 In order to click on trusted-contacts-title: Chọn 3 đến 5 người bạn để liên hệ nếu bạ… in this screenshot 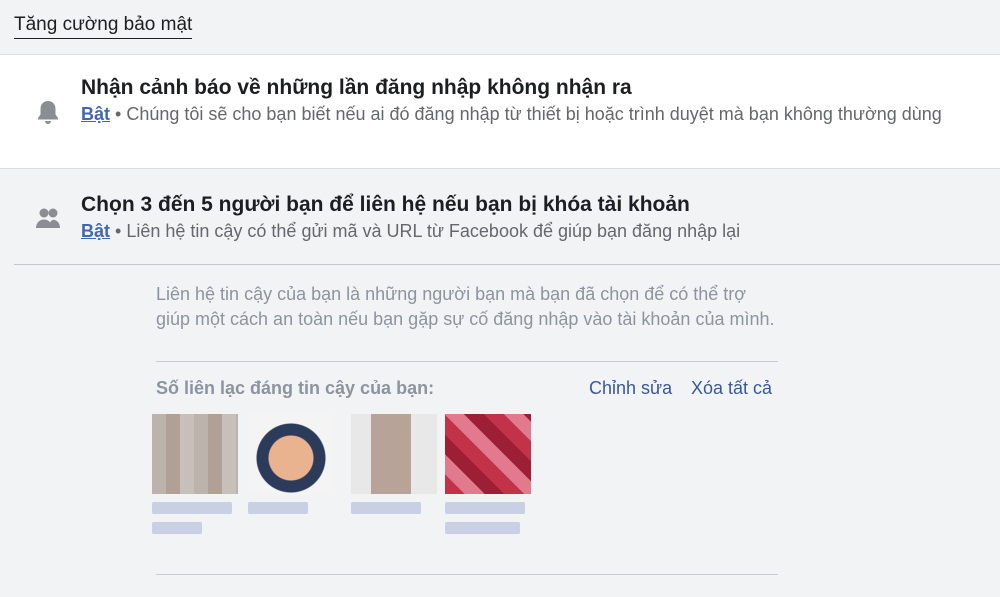, I will do `click(385, 204)`.